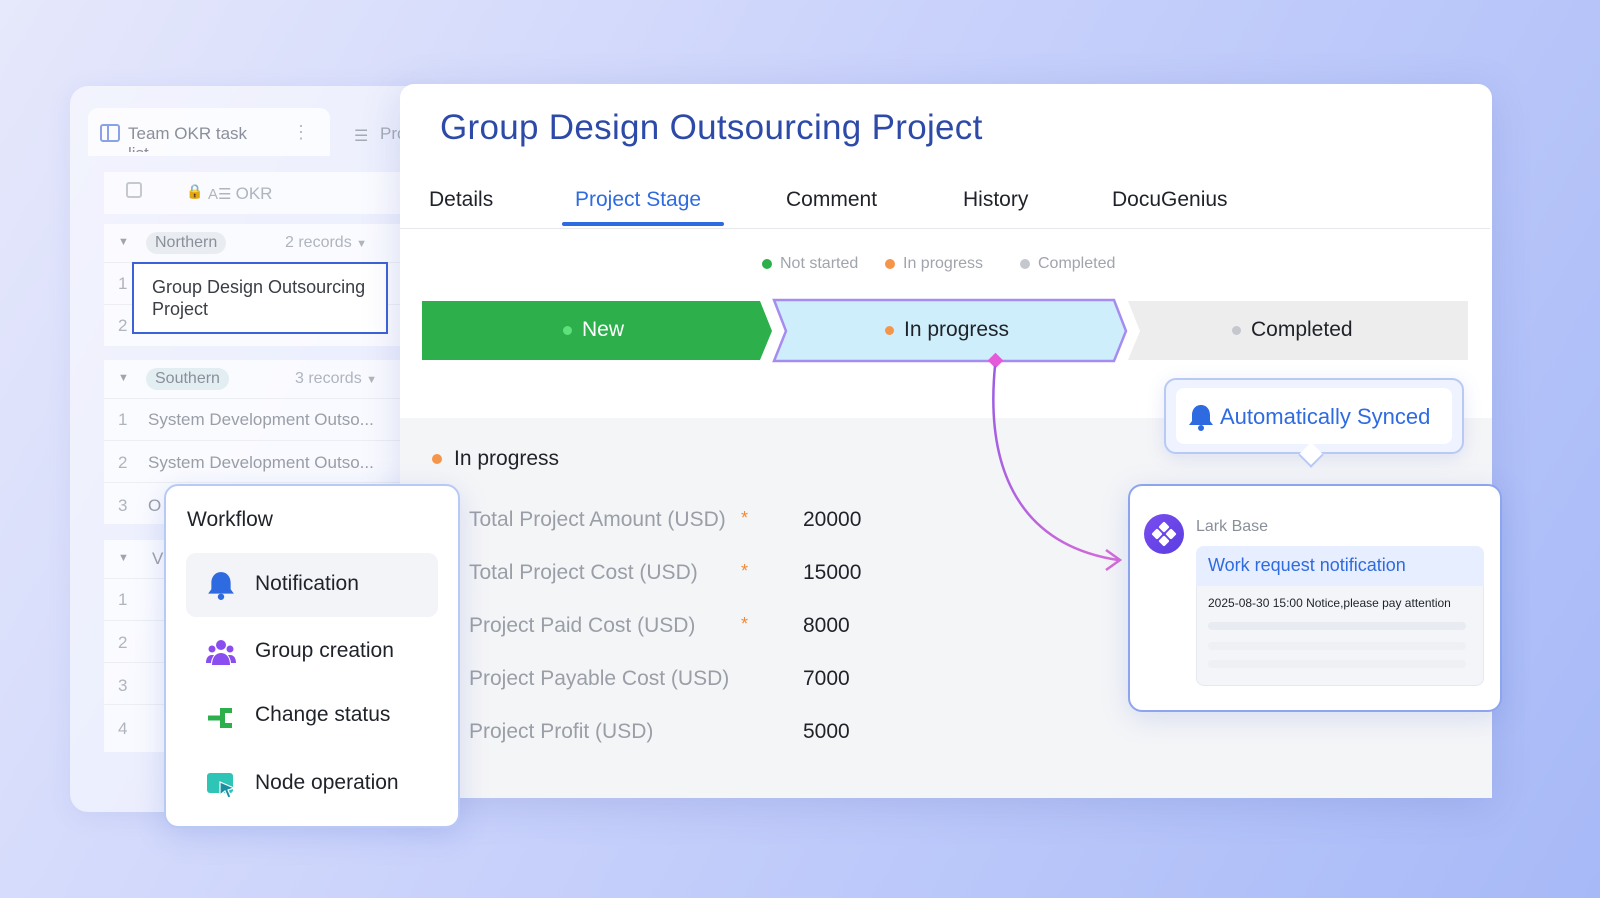 The height and width of the screenshot is (898, 1600). Describe the element at coordinates (186, 243) in the screenshot. I see `group-pill-northern: Northern` at that location.